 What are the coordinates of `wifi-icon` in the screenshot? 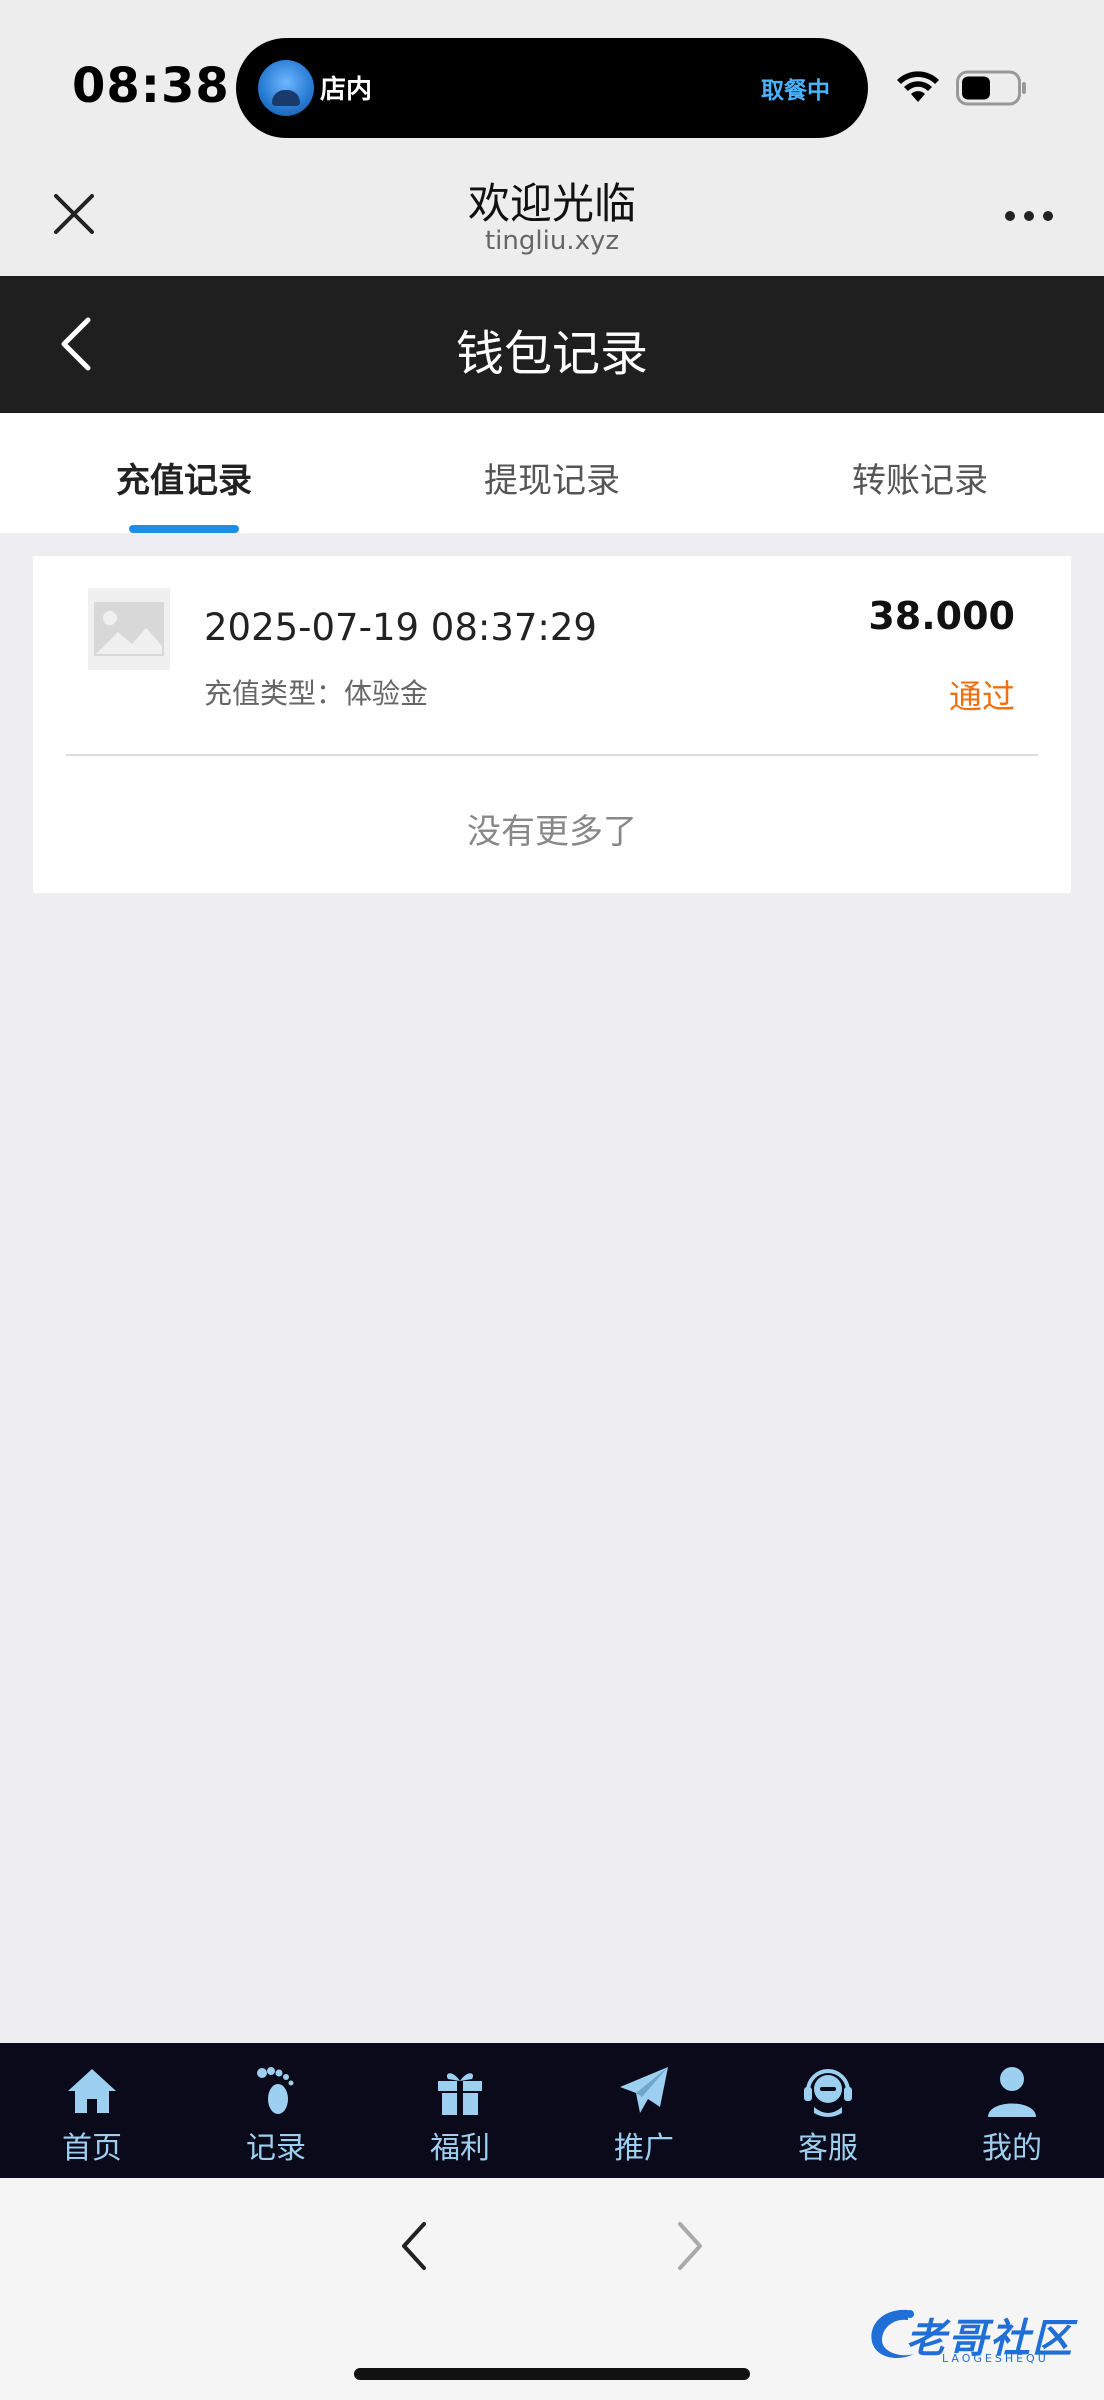 It's located at (918, 86).